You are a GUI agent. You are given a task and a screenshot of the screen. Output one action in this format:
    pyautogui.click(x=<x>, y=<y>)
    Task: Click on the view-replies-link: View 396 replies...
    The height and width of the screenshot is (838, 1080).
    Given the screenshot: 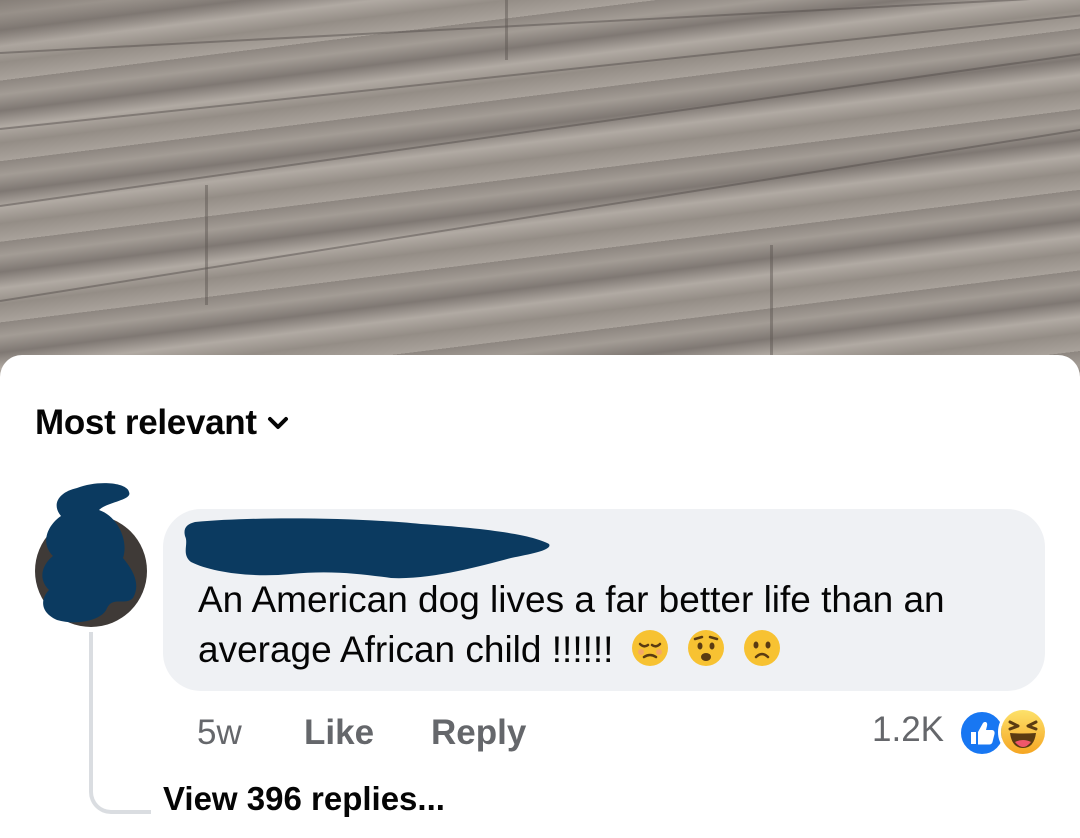 What is the action you would take?
    pyautogui.click(x=304, y=799)
    